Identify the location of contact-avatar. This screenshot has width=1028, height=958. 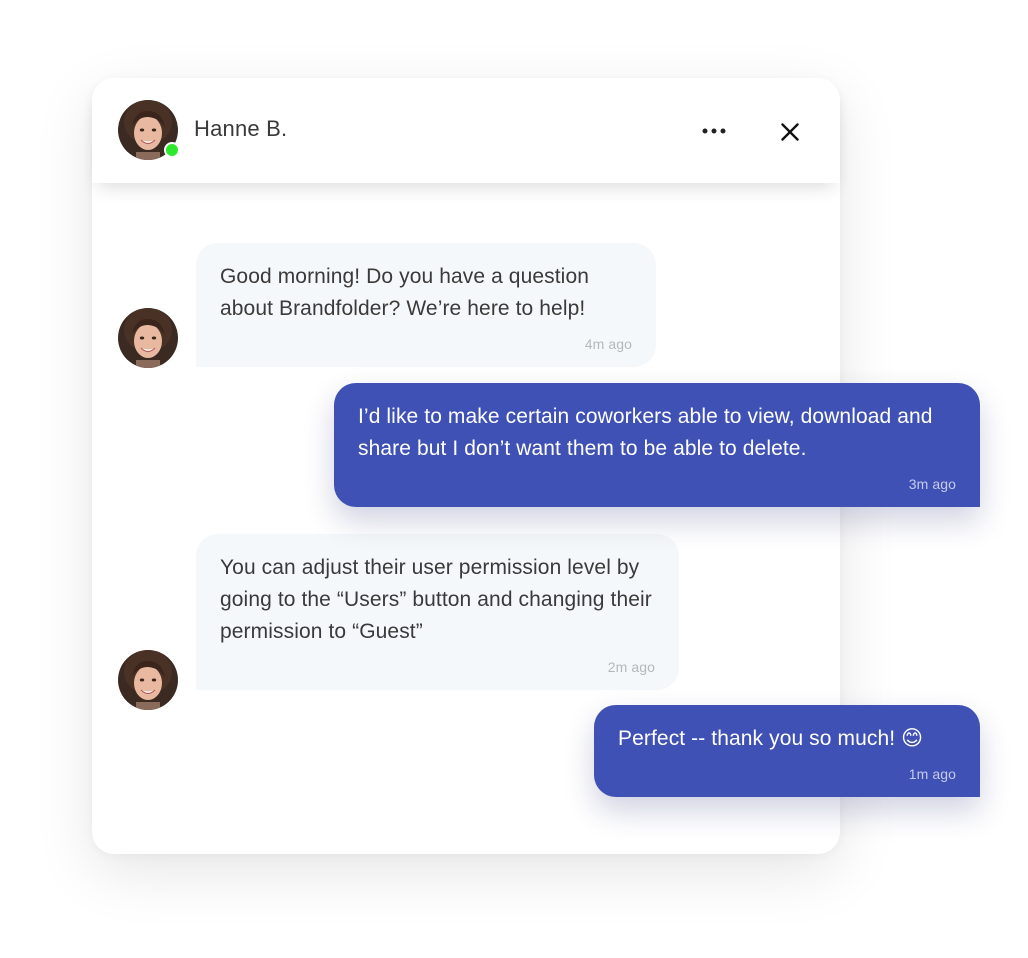
(149, 130).